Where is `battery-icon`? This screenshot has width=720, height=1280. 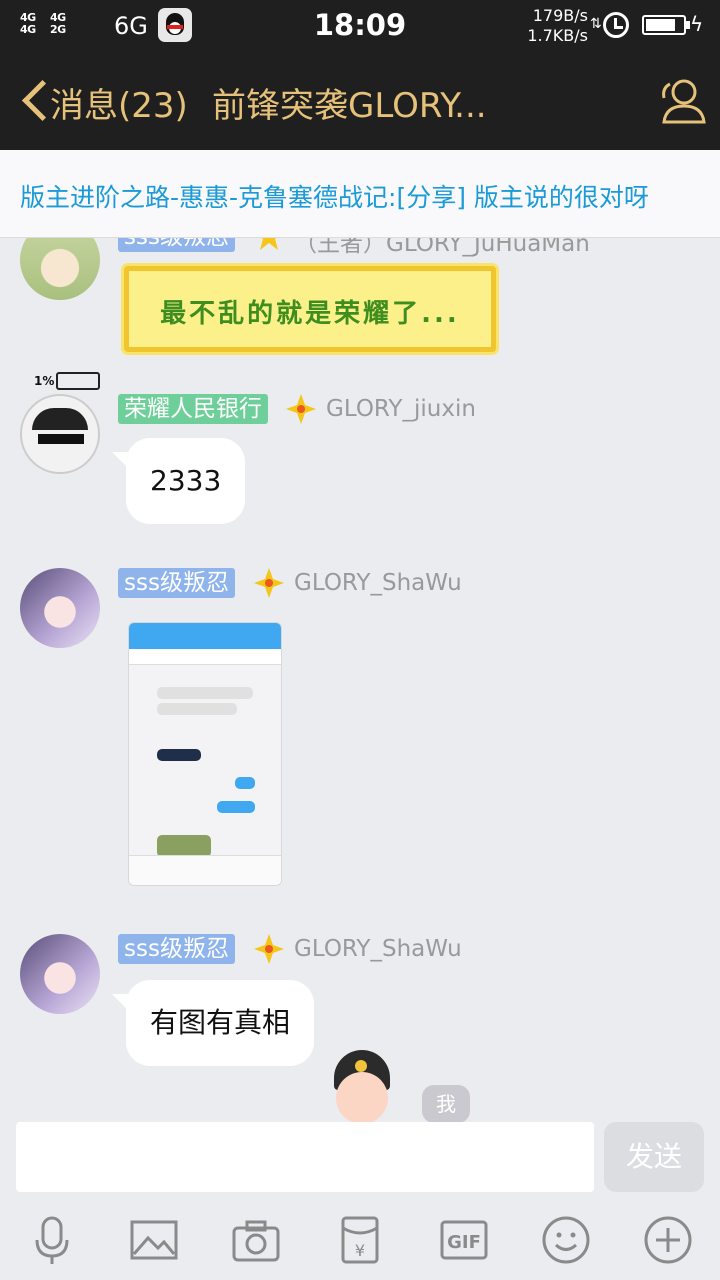
battery-icon is located at coordinates (666, 25).